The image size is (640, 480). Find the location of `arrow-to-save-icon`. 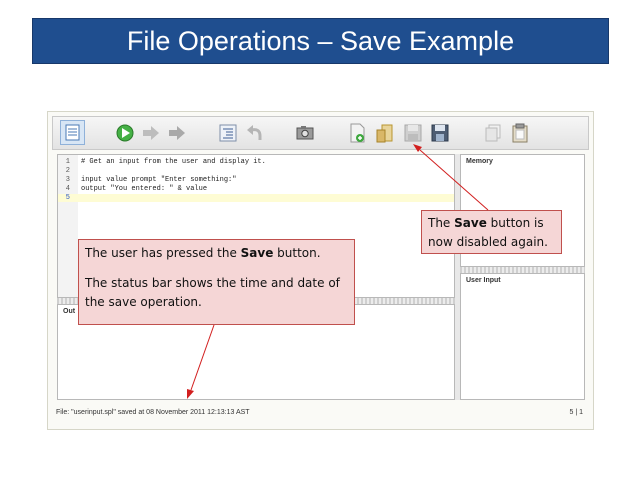

arrow-to-save-icon is located at coordinates (454, 180).